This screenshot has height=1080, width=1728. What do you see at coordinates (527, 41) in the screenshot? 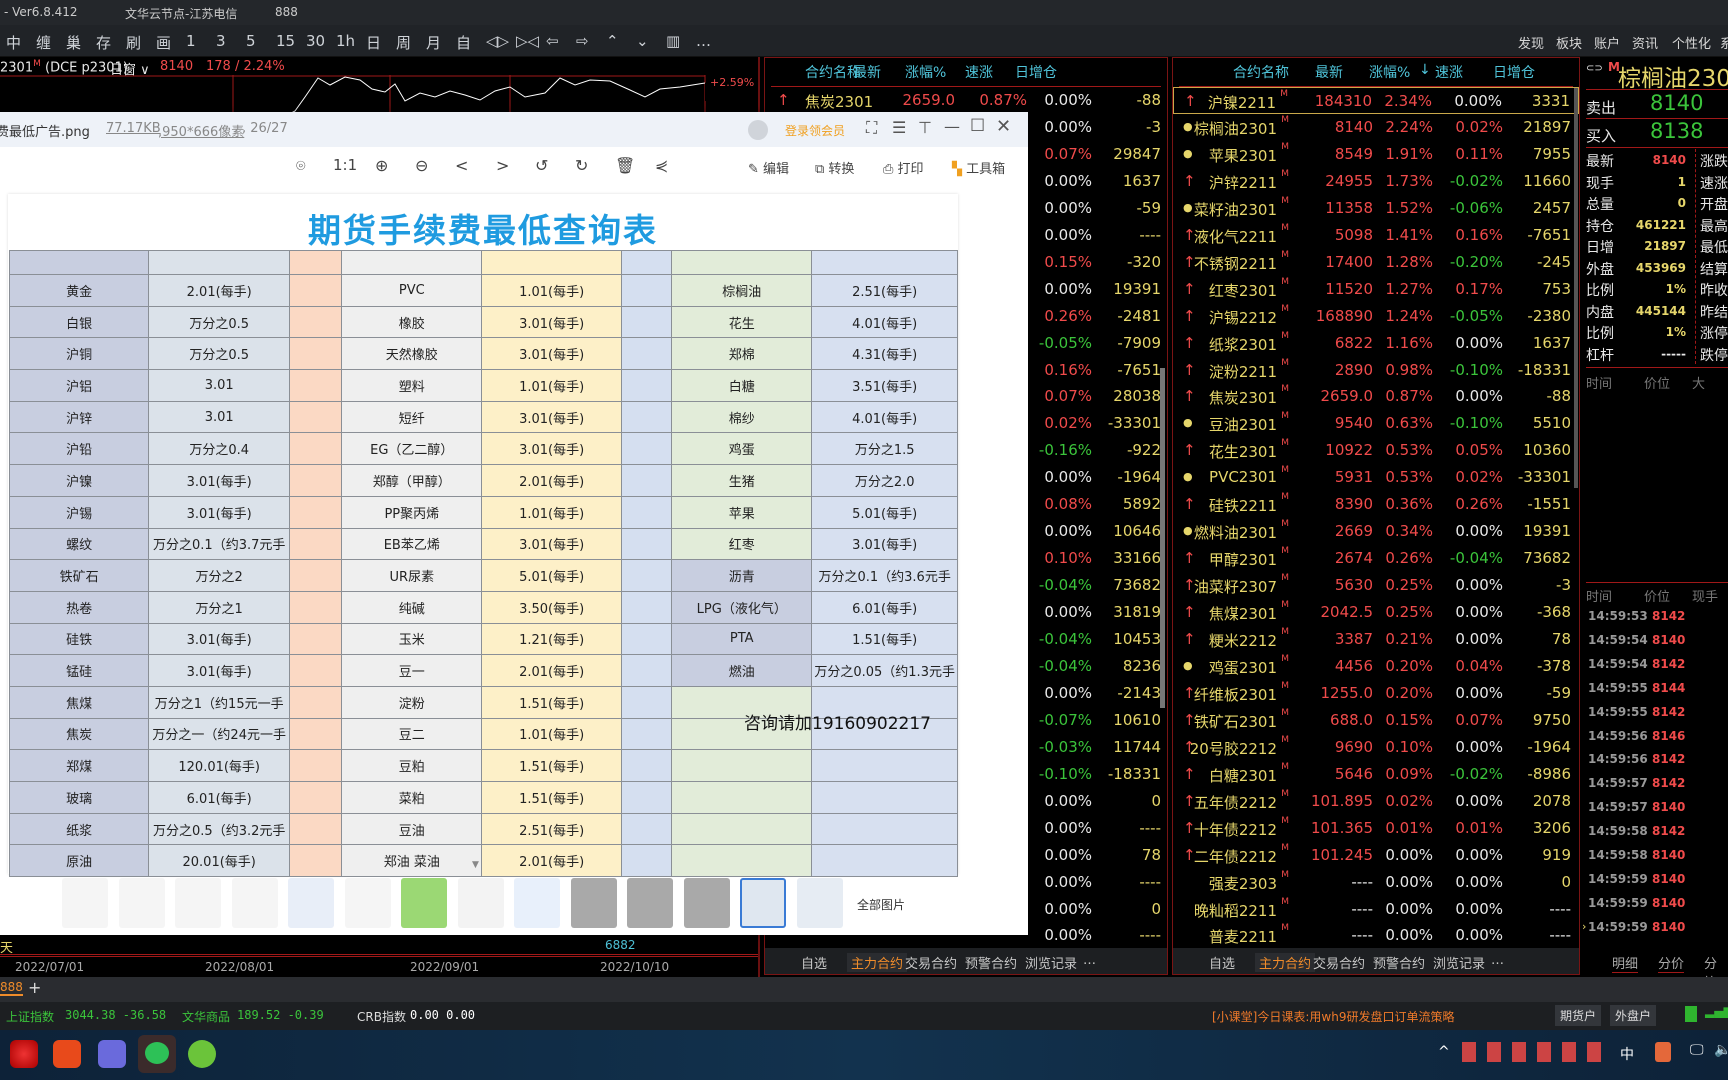
I see `nav-tool-icon: ▷◁` at bounding box center [527, 41].